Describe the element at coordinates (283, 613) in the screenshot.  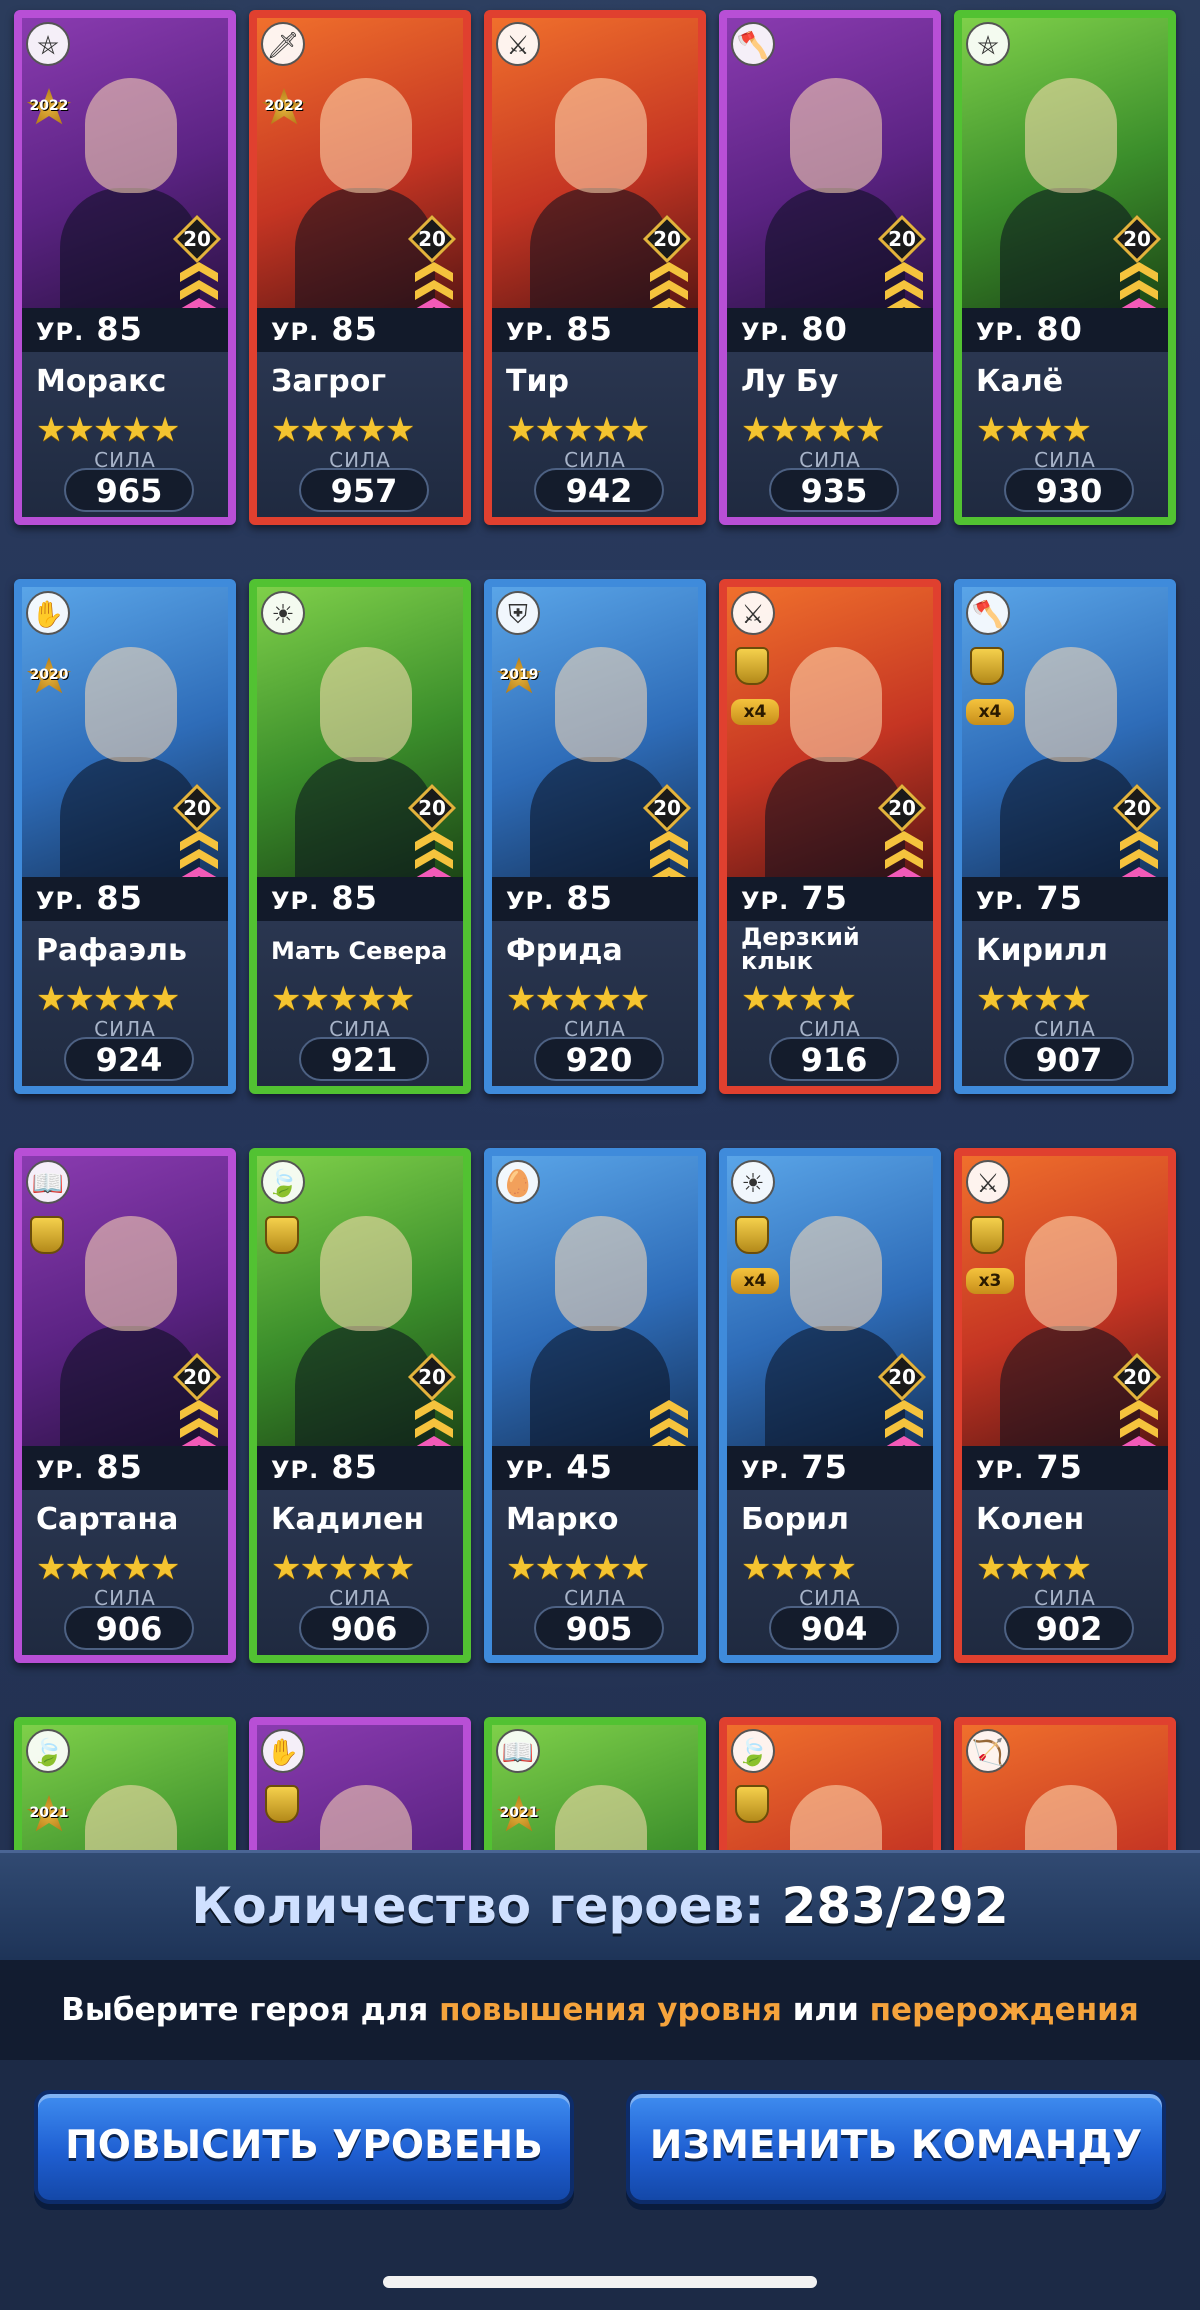
I see `sun-icon: ☀` at that location.